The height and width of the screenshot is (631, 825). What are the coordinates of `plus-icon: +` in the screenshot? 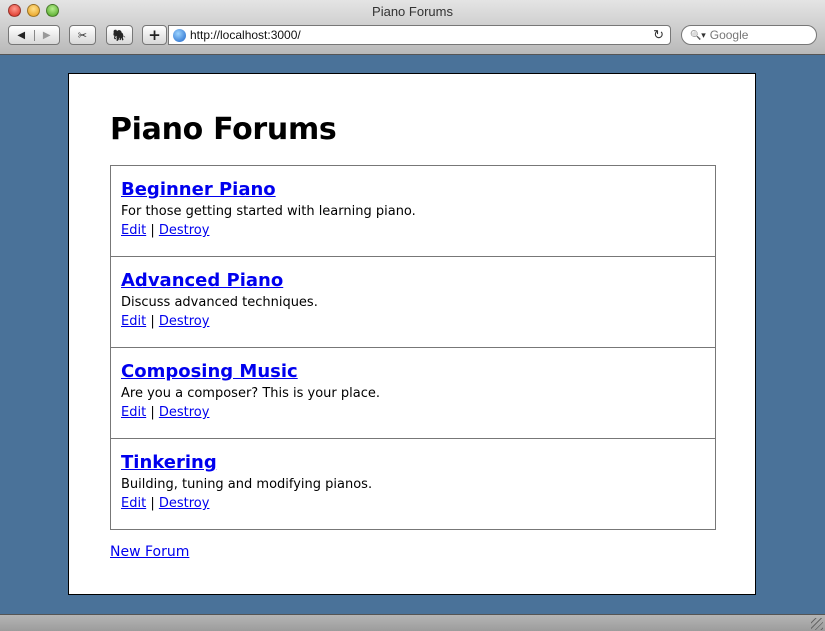 It's located at (154, 35).